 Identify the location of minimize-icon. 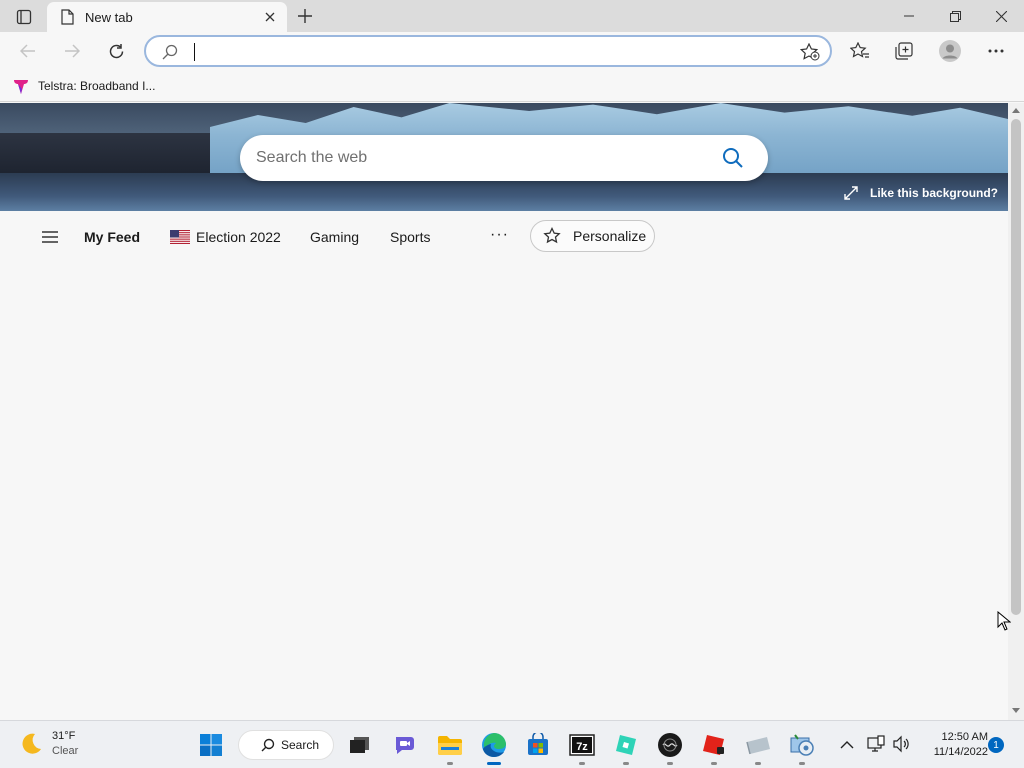
(909, 16).